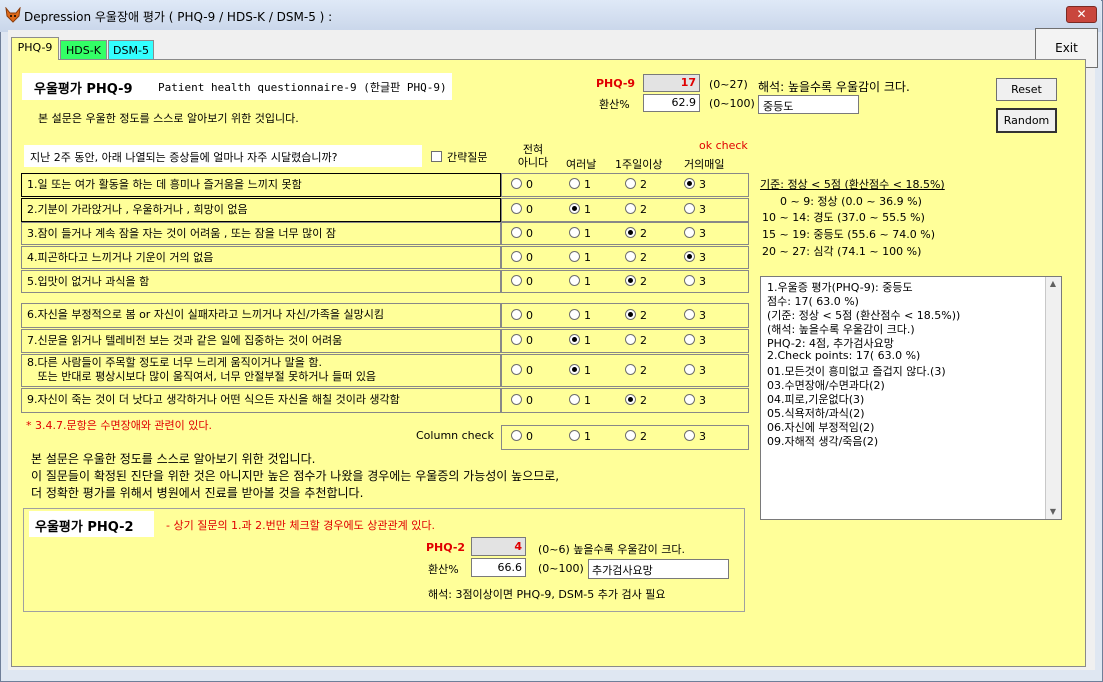  Describe the element at coordinates (88, 281) in the screenshot. I see `question-text-5: 5.입맛이 없거나 과식을 함` at that location.